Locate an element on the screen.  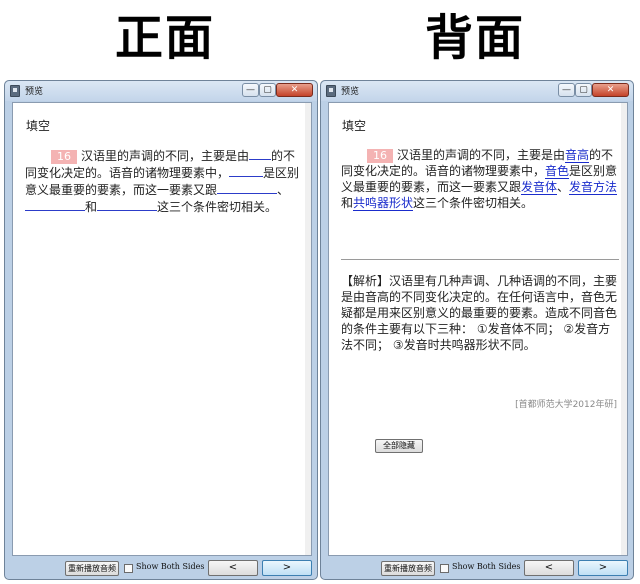
answer-4: 发音方法 is located at coordinates (593, 187).